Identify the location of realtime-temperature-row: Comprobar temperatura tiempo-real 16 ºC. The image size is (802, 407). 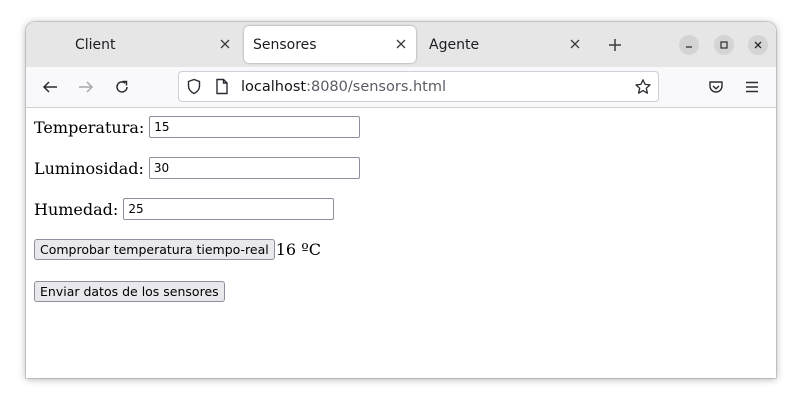
(177, 249).